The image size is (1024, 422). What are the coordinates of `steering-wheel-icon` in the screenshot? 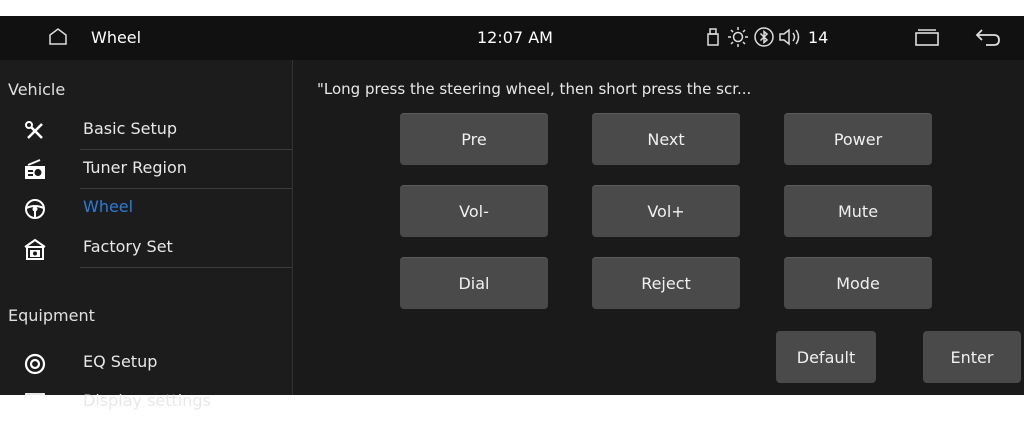 It's located at (35, 209).